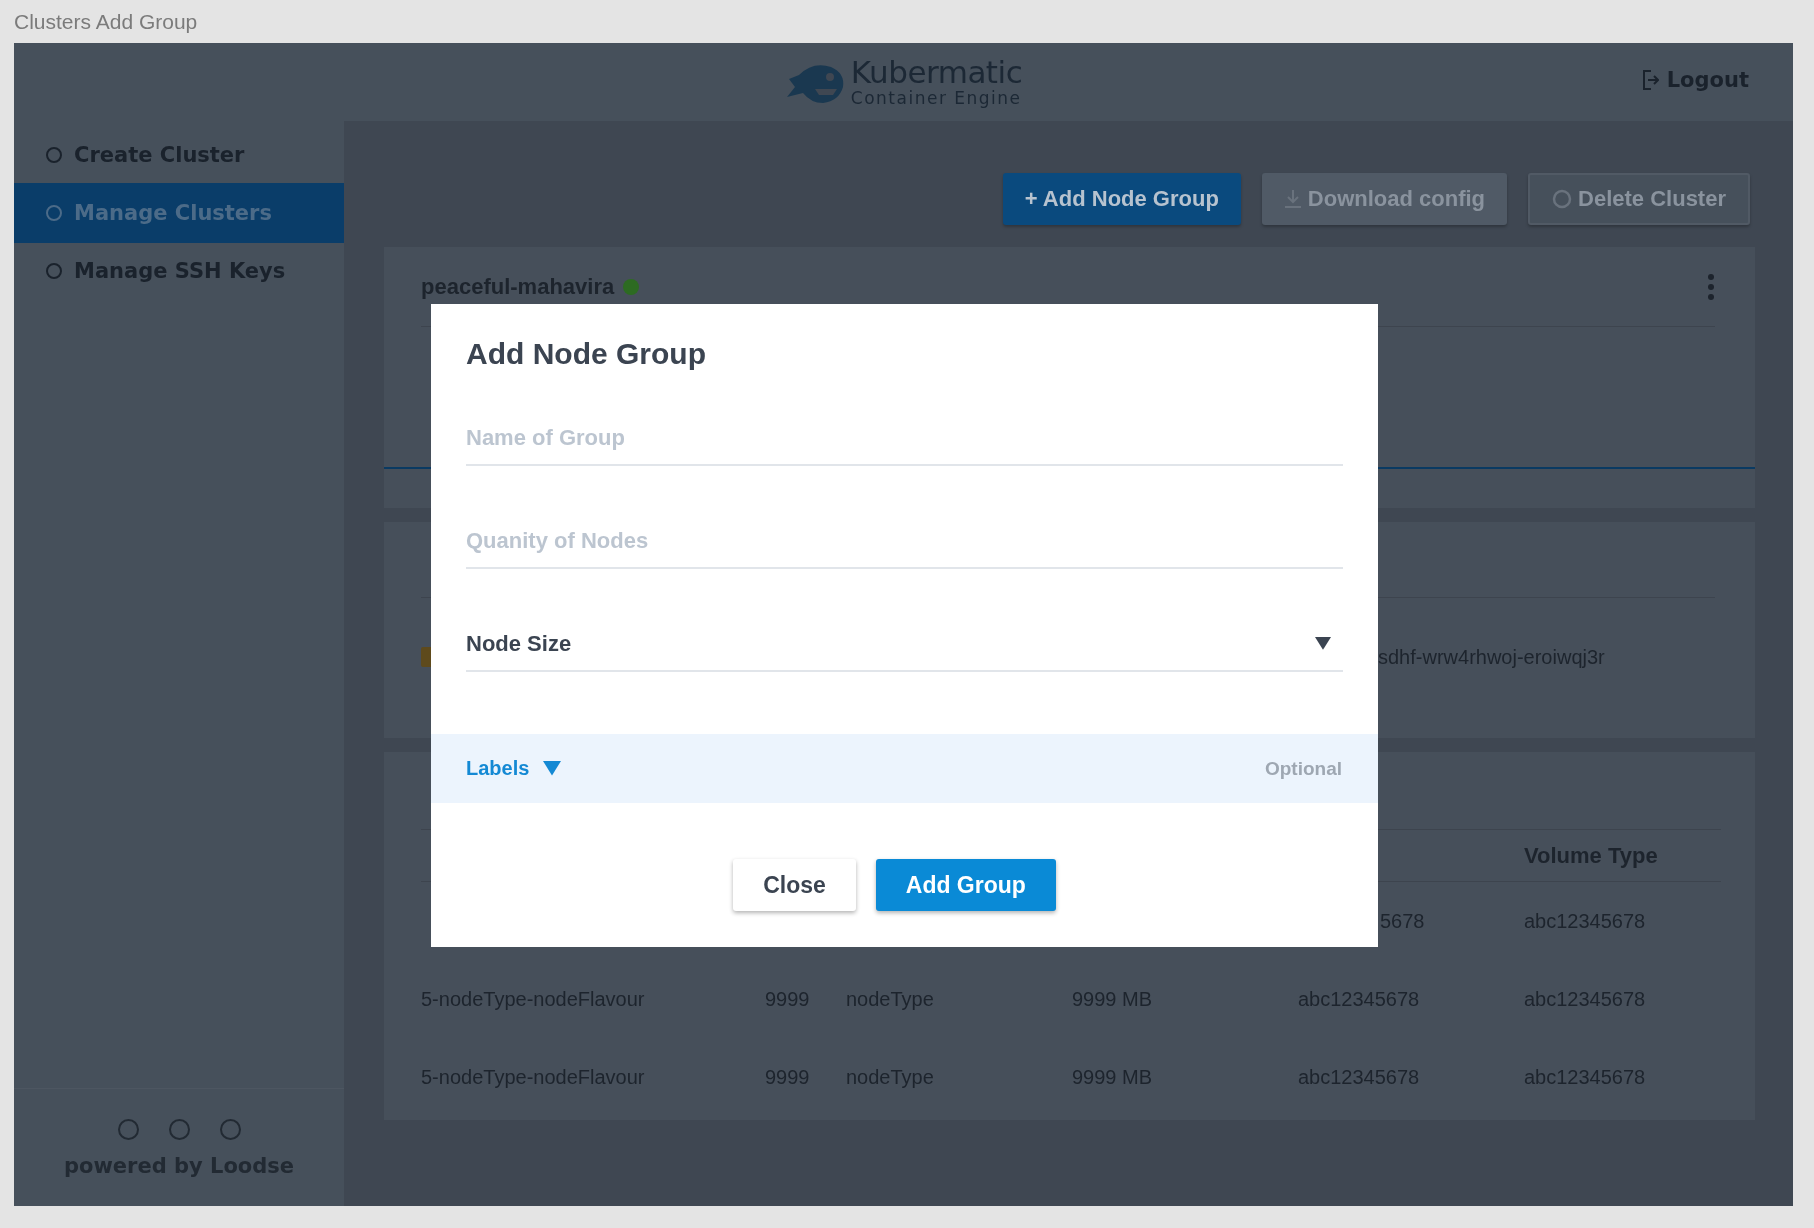 This screenshot has height=1228, width=1814. I want to click on dialog-button: Add Group, so click(965, 885).